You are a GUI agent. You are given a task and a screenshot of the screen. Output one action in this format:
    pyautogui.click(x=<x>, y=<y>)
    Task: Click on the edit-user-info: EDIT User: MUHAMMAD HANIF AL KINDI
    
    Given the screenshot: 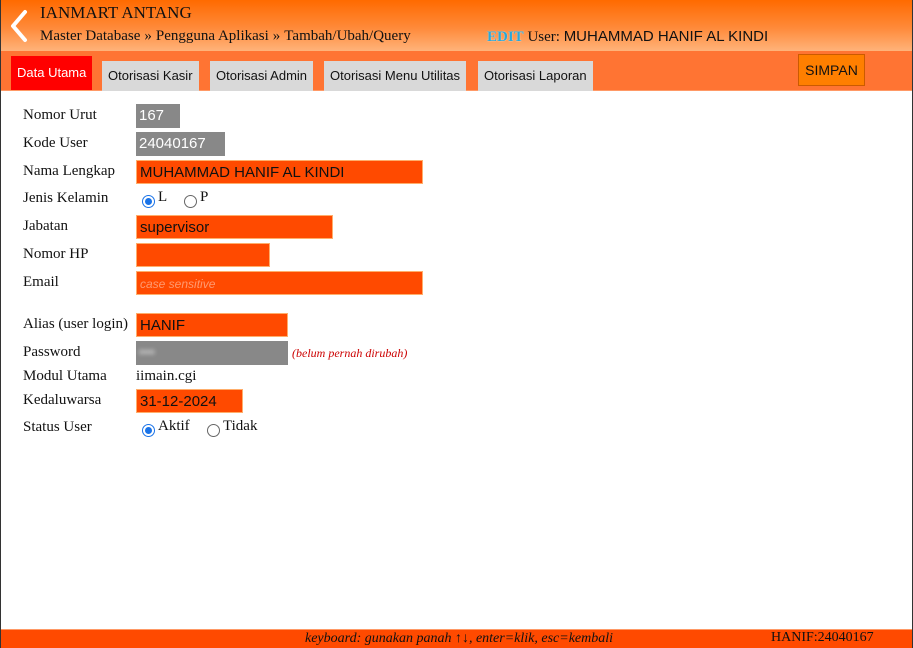 What is the action you would take?
    pyautogui.click(x=627, y=37)
    